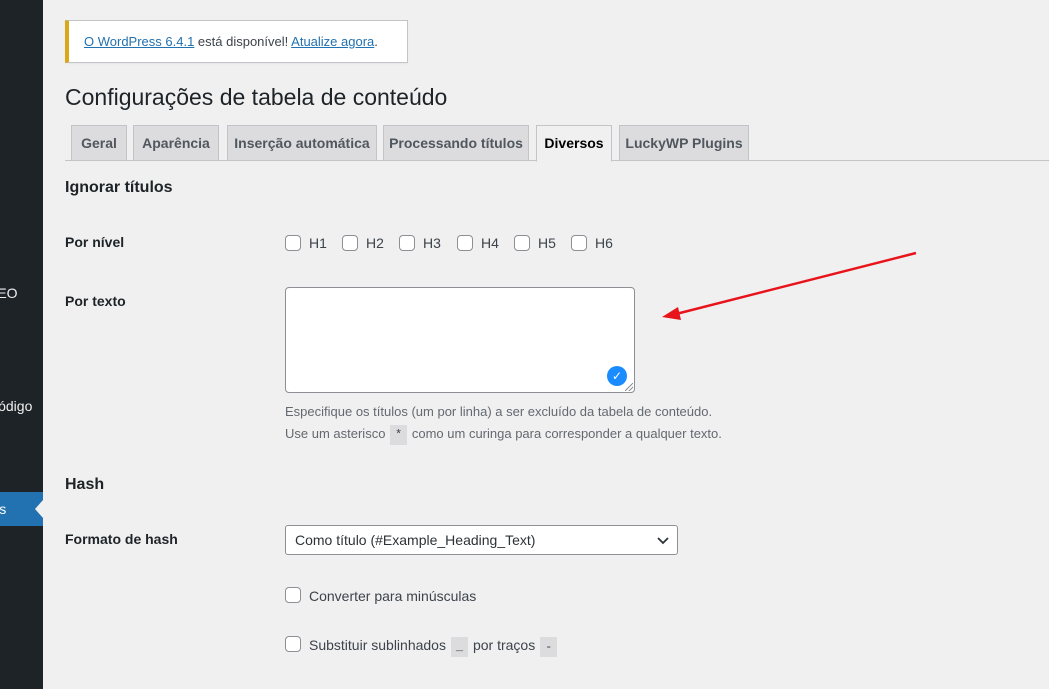 The image size is (1049, 689). I want to click on checkbox-replace-underscores, so click(293, 644).